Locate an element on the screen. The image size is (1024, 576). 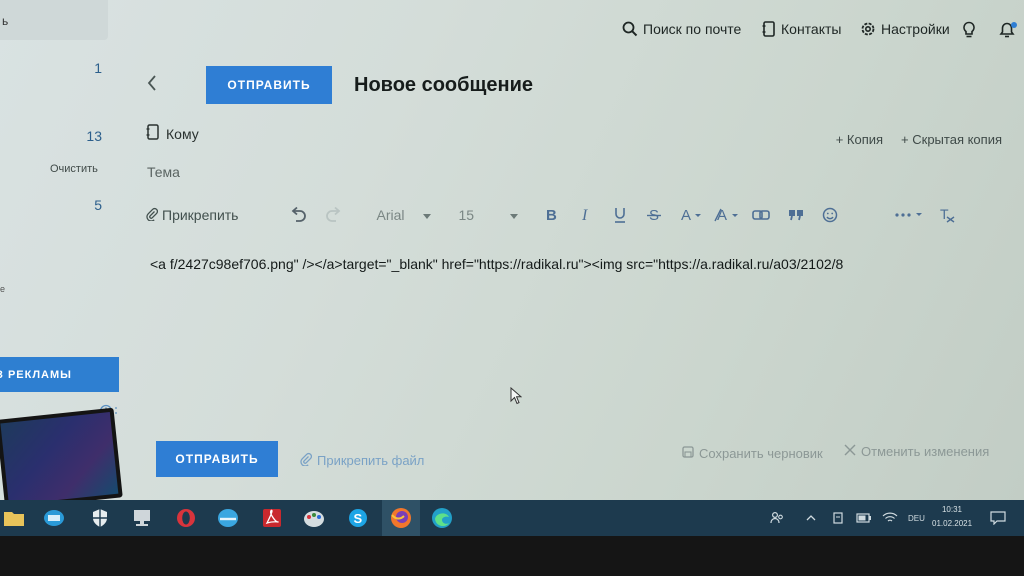
bold-icon: B is located at coordinates (552, 215).